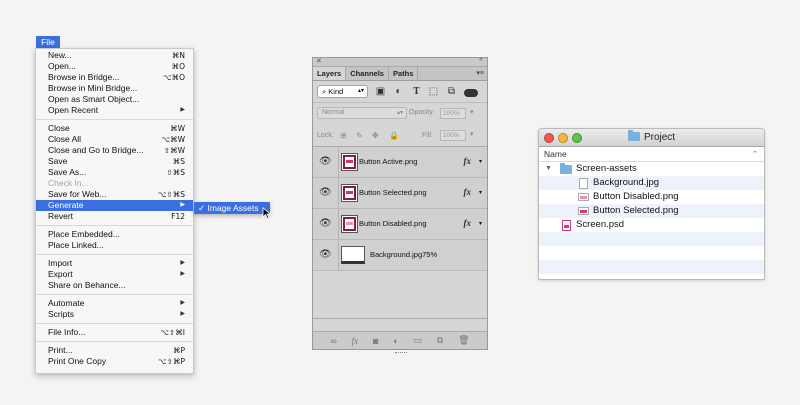 This screenshot has height=405, width=800. I want to click on menu-item-file-info: File Info... ⌥⇧⌘I, so click(114, 332).